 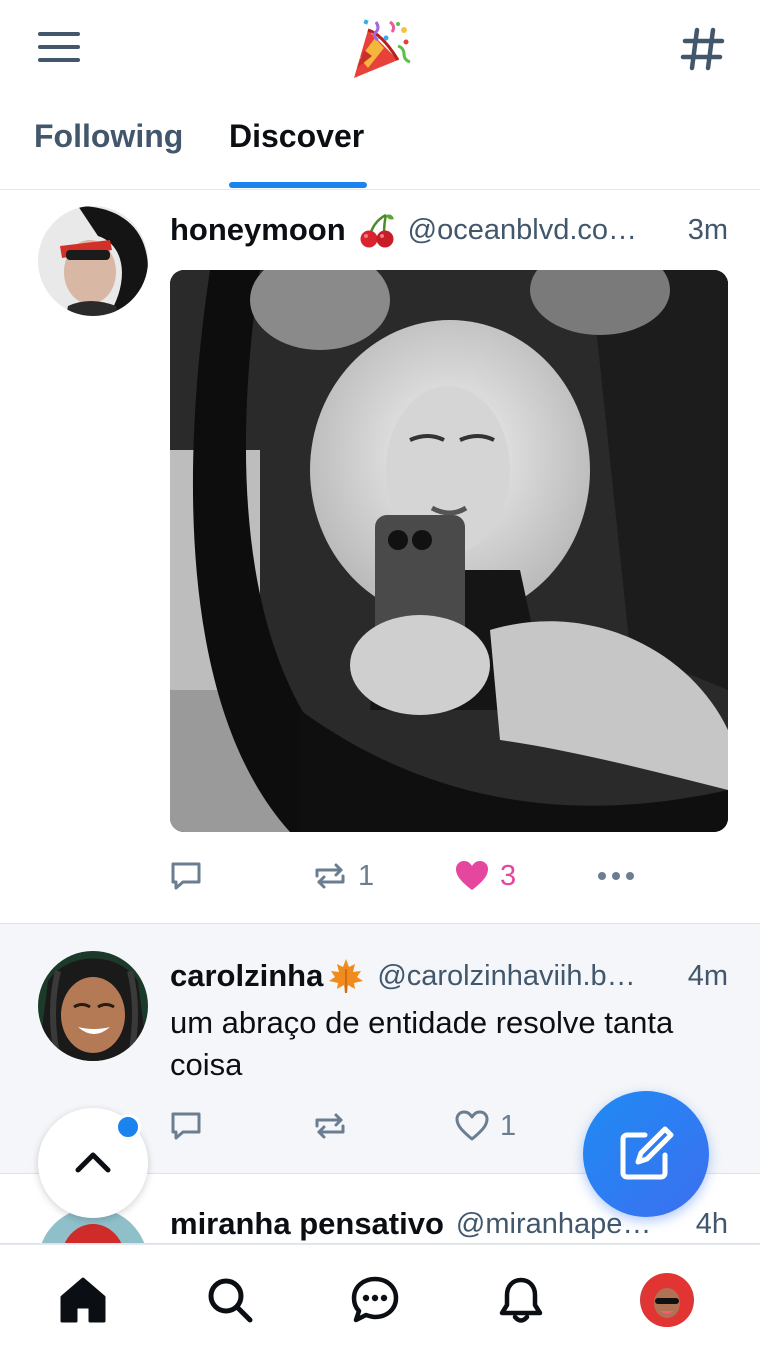 What do you see at coordinates (346, 976) in the screenshot?
I see `maple-leaf-icon` at bounding box center [346, 976].